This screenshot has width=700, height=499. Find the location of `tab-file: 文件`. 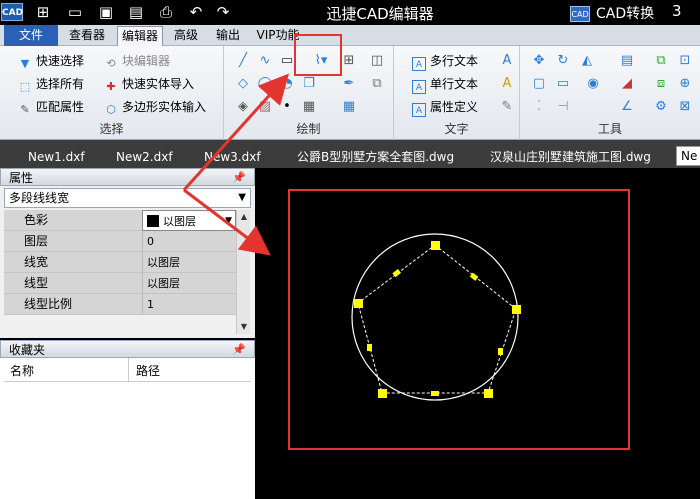

tab-file: 文件 is located at coordinates (31, 35).